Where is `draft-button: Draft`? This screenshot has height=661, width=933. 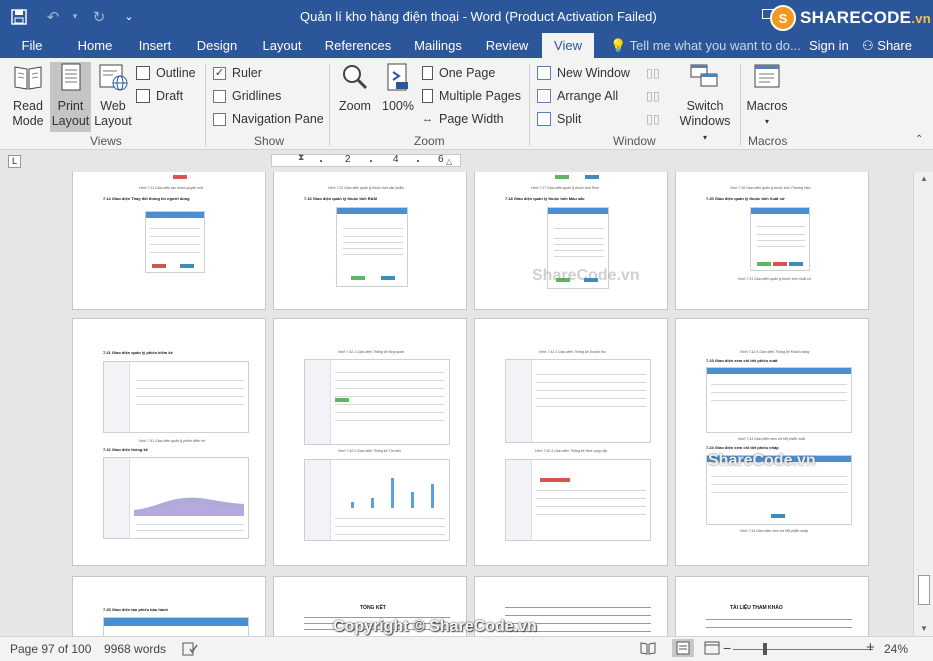 draft-button: Draft is located at coordinates (159, 96).